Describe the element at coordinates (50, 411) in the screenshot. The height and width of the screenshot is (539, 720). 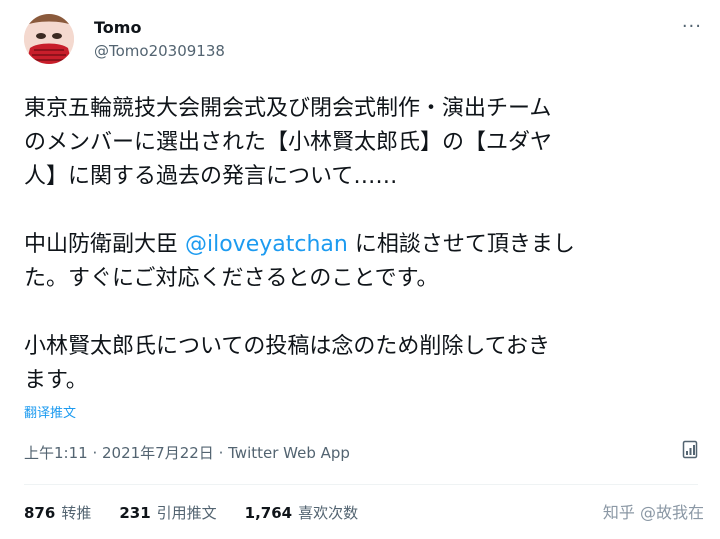
I see `translate-tweet-link: 翻译推文` at that location.